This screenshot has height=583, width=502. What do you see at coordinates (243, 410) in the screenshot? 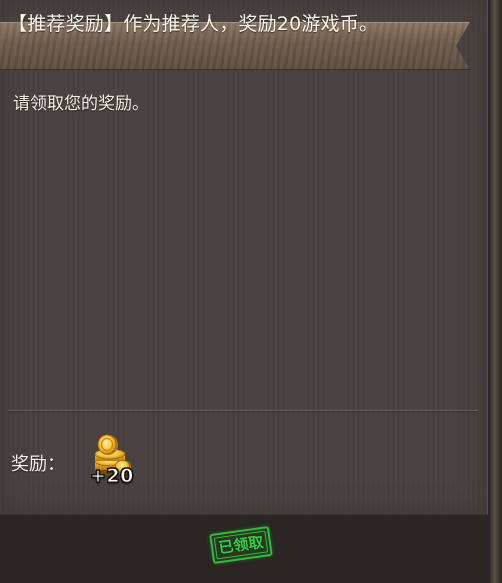
I see `reward-divider` at bounding box center [243, 410].